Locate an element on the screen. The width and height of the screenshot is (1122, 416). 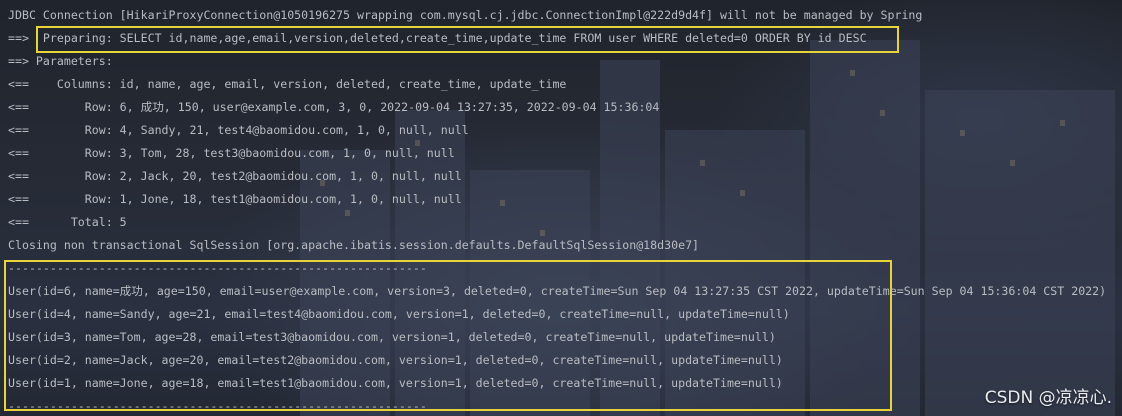
log-line-parameters: ==> Parameters: is located at coordinates (64, 61).